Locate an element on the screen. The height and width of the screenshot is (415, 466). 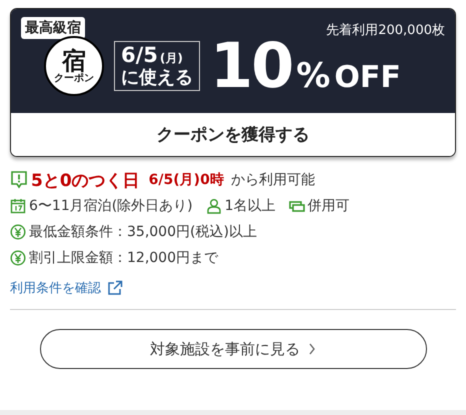
date-box: 6/5(月) に使える is located at coordinates (157, 66).